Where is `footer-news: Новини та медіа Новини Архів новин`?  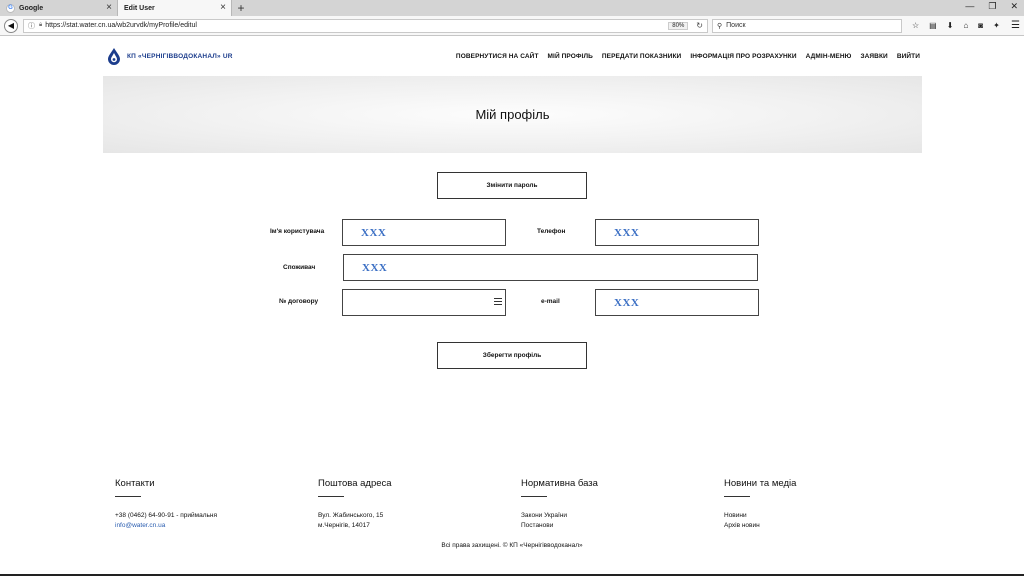 footer-news: Новини та медіа Новини Архів новин is located at coordinates (819, 504).